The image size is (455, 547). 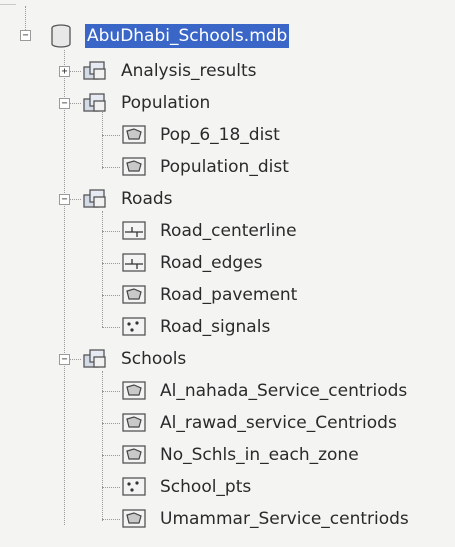 I want to click on tree-node-label: No_Schls_in_each_zone, so click(x=259, y=455).